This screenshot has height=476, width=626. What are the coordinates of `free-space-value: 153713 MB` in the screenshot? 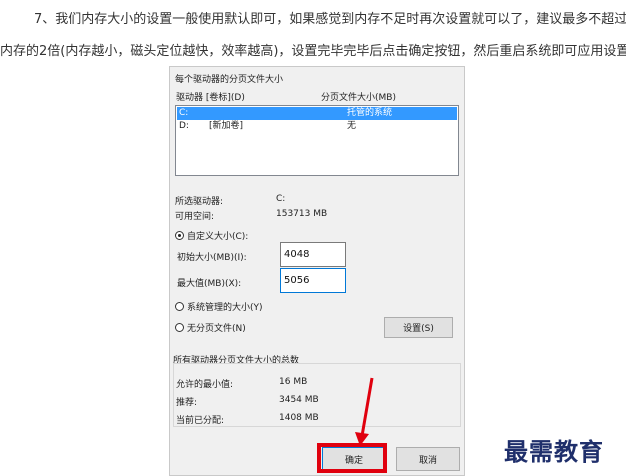 It's located at (302, 214).